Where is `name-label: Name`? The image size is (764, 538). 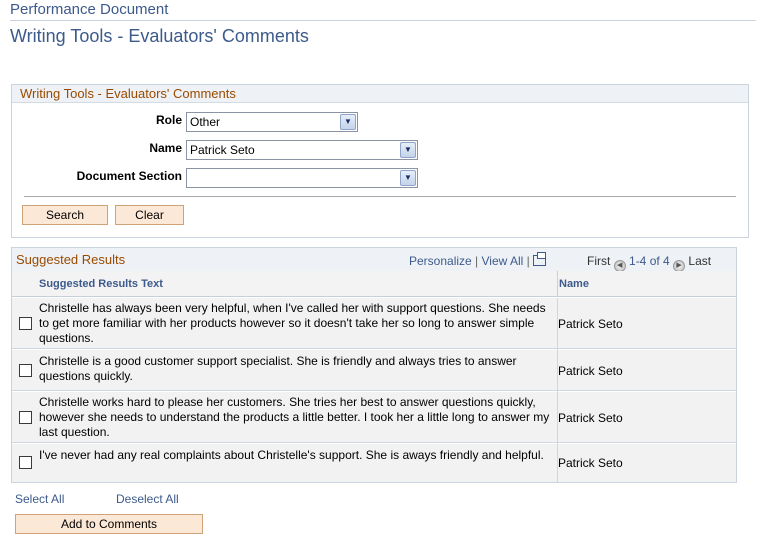 name-label: Name is located at coordinates (165, 148).